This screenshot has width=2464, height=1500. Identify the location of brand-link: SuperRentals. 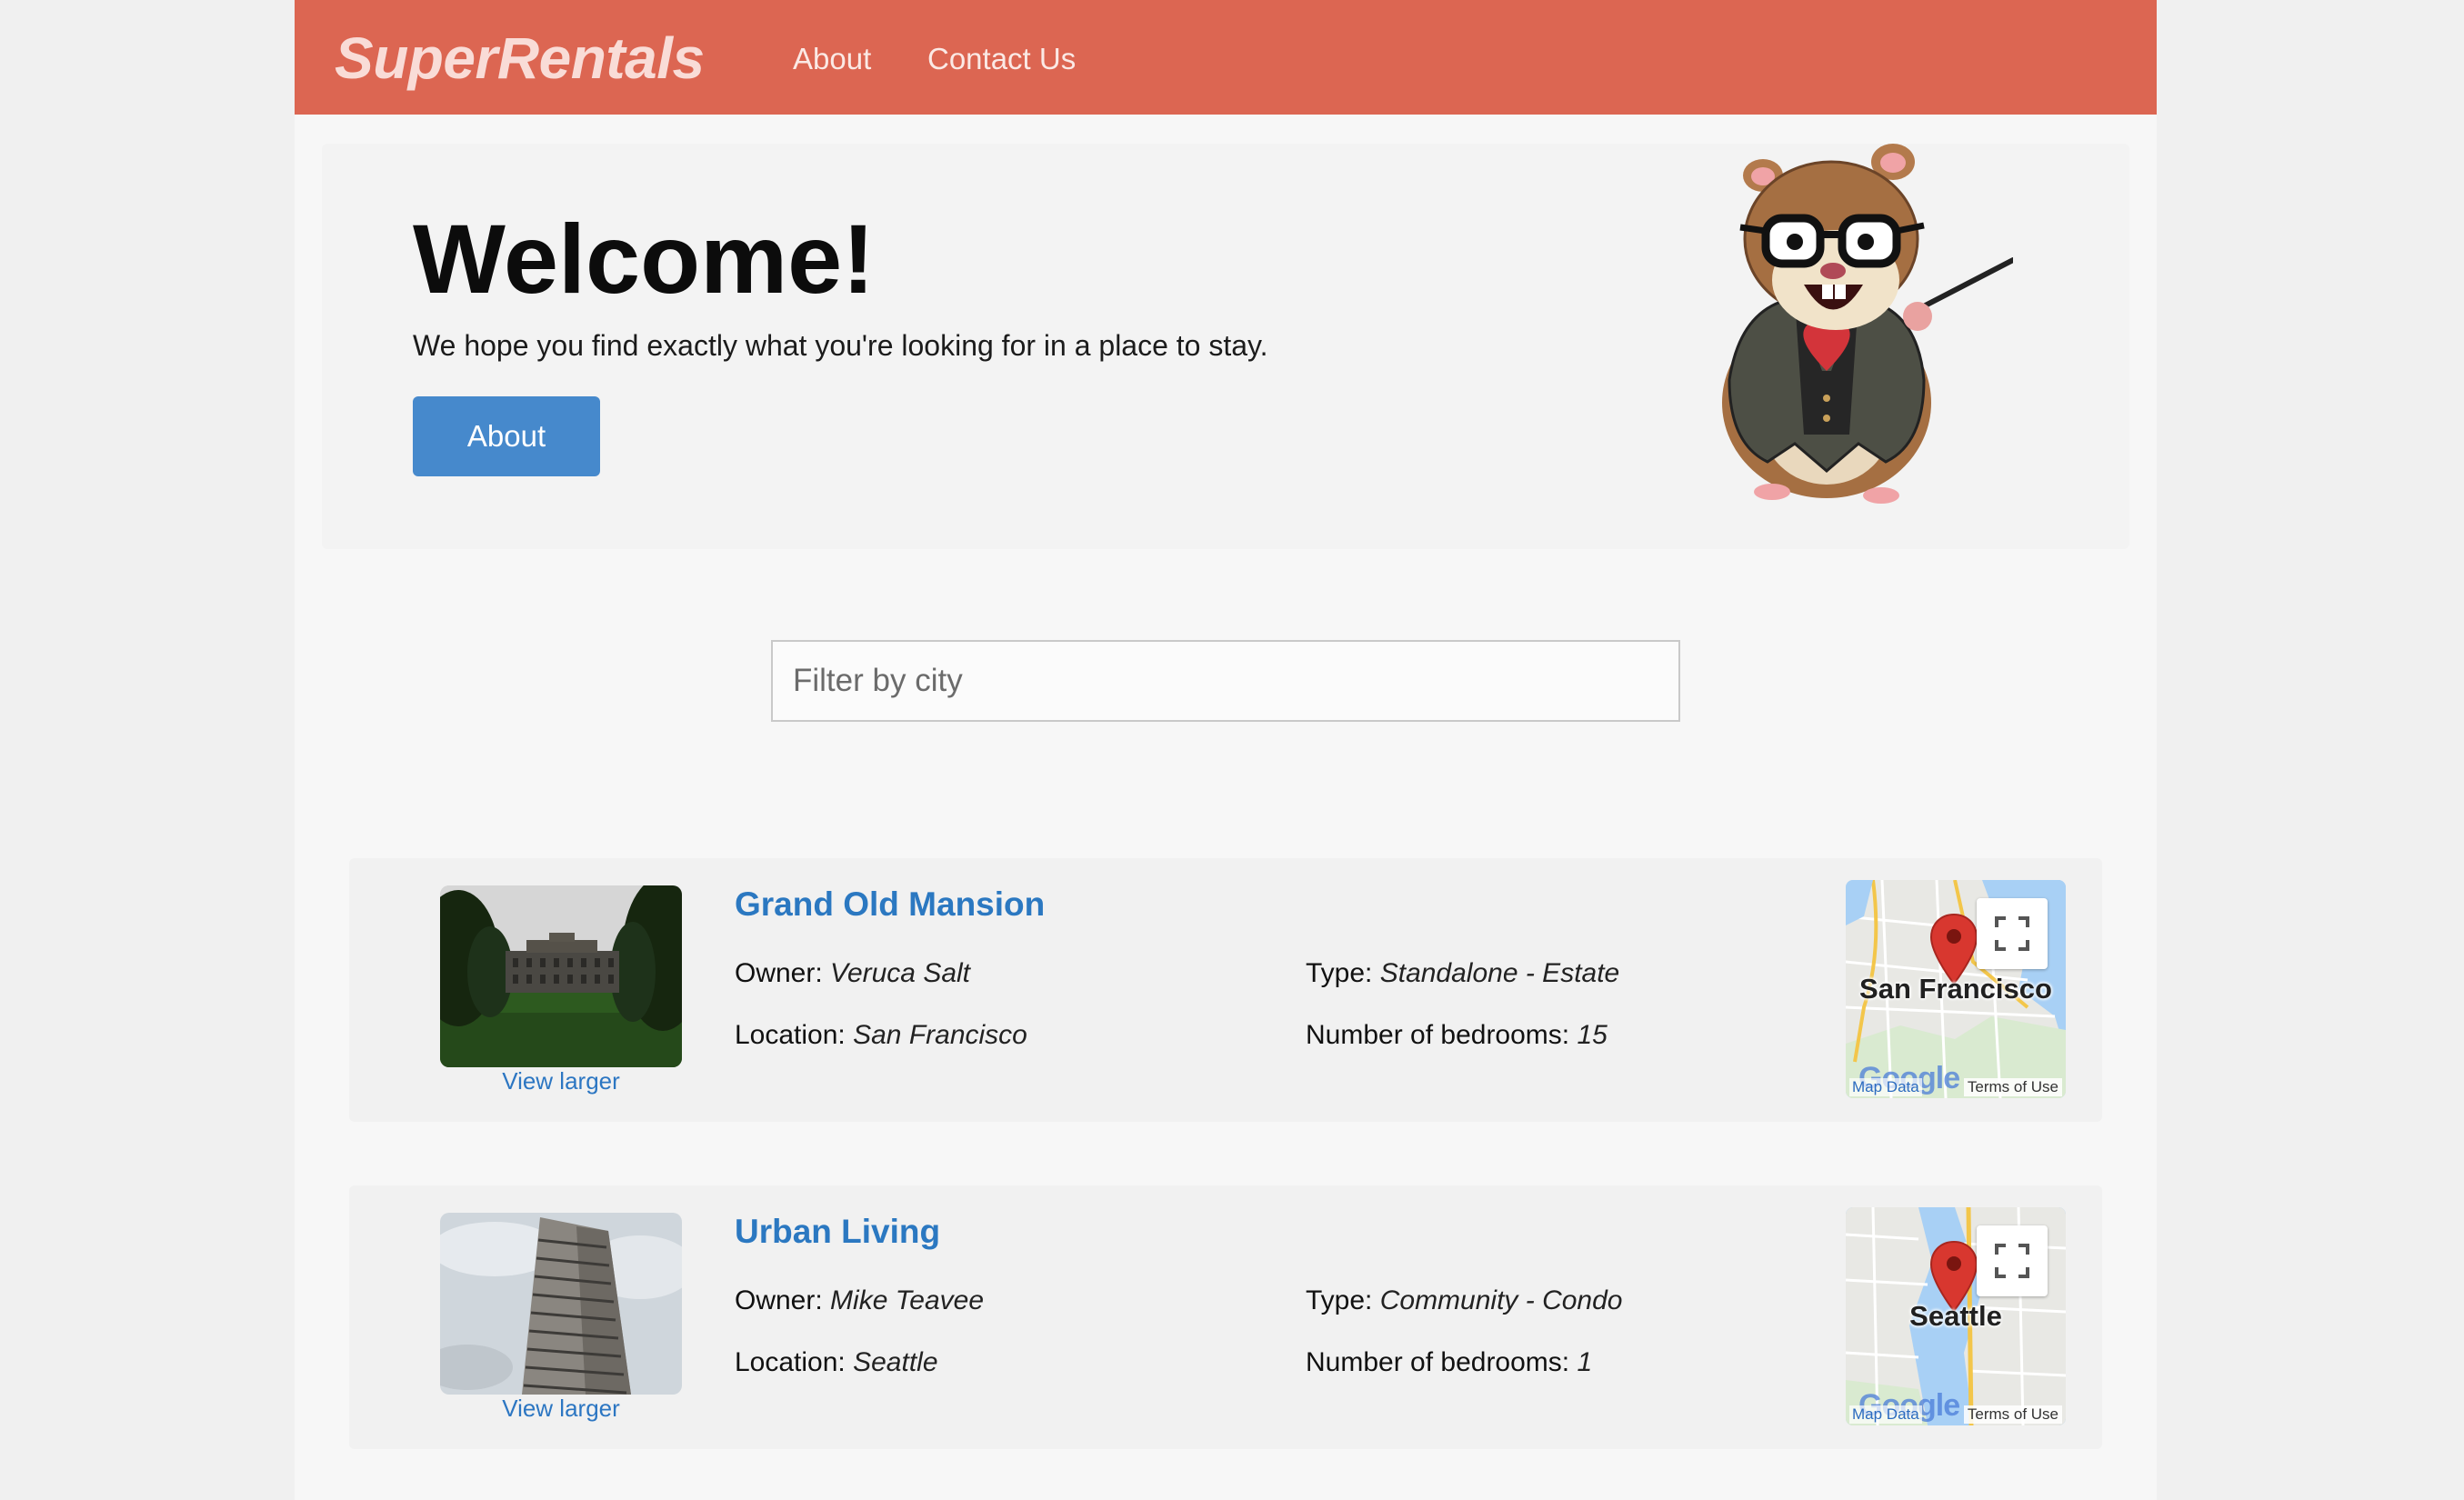
(520, 59).